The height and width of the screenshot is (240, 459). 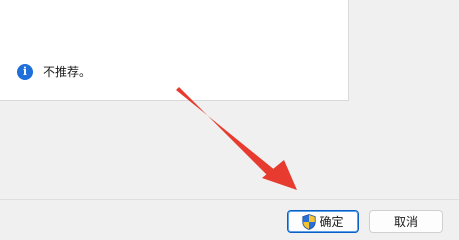 I want to click on cancel-button-label: 取消, so click(x=405, y=222).